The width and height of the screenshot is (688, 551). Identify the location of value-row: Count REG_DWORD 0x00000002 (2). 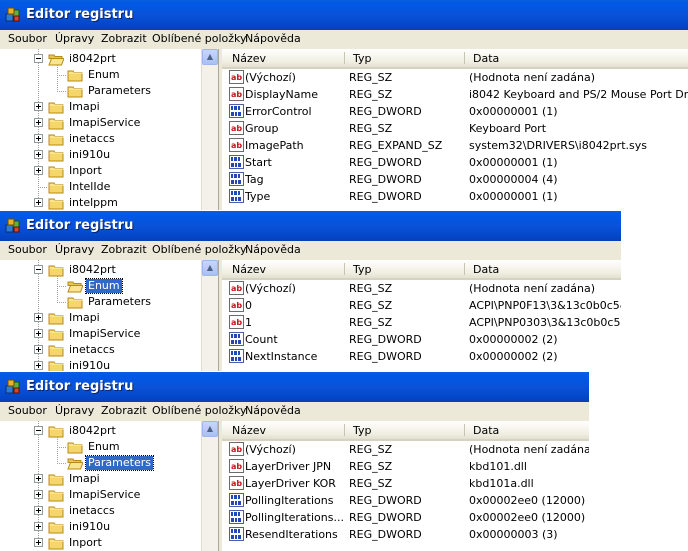
(421, 339).